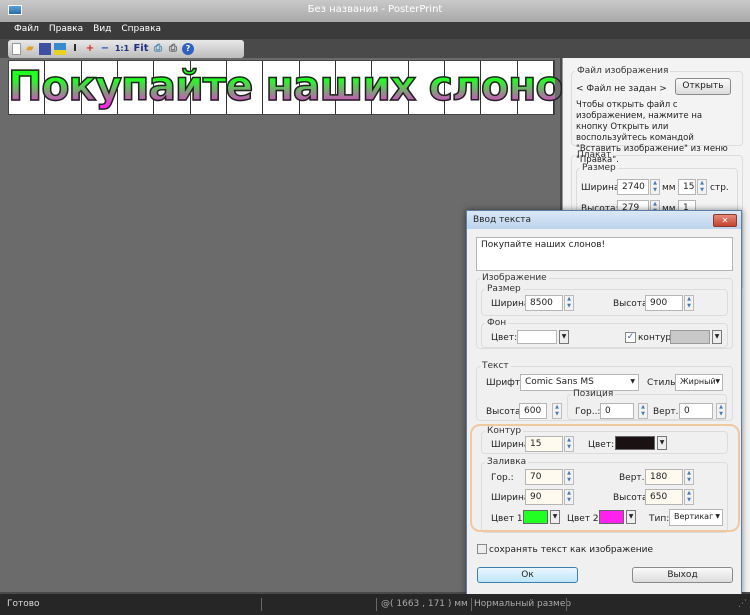 The height and width of the screenshot is (615, 750). What do you see at coordinates (495, 366) in the screenshot?
I see `text-legend: Текст` at bounding box center [495, 366].